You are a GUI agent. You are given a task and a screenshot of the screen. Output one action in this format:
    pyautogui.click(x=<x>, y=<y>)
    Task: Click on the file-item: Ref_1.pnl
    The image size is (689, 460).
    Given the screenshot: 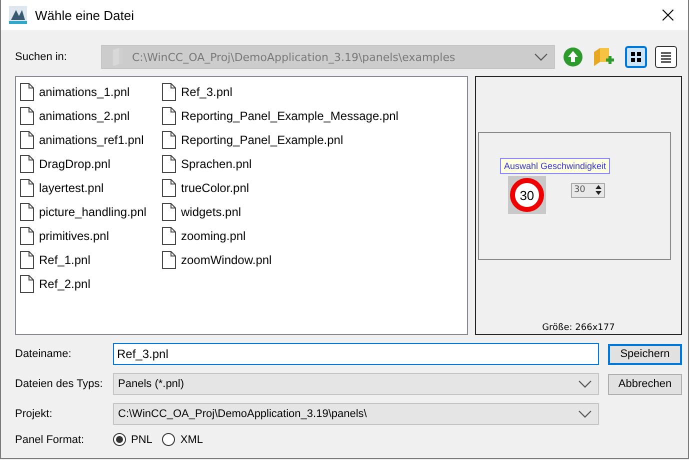 What is the action you would take?
    pyautogui.click(x=64, y=260)
    